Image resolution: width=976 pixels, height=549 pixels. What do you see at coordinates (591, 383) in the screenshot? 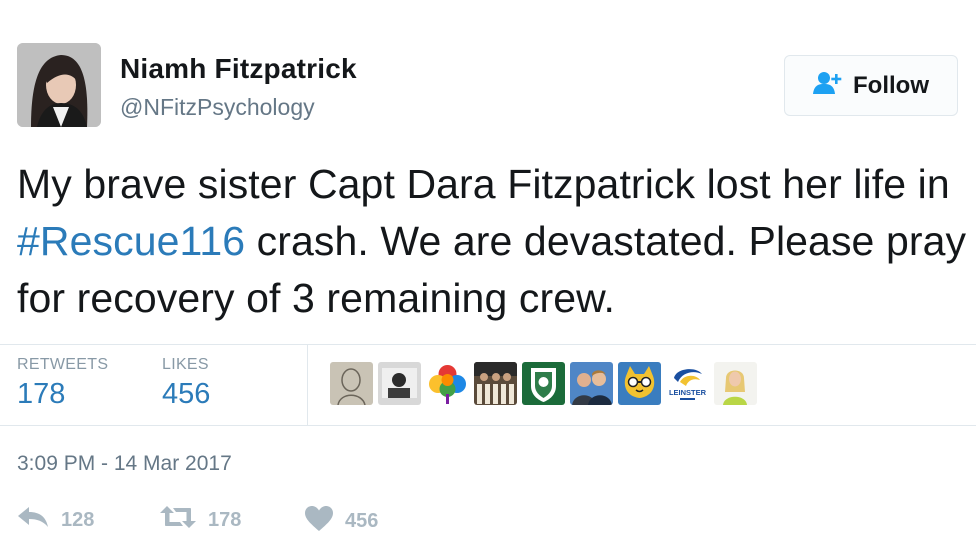
I see `liker-avatar-couple` at bounding box center [591, 383].